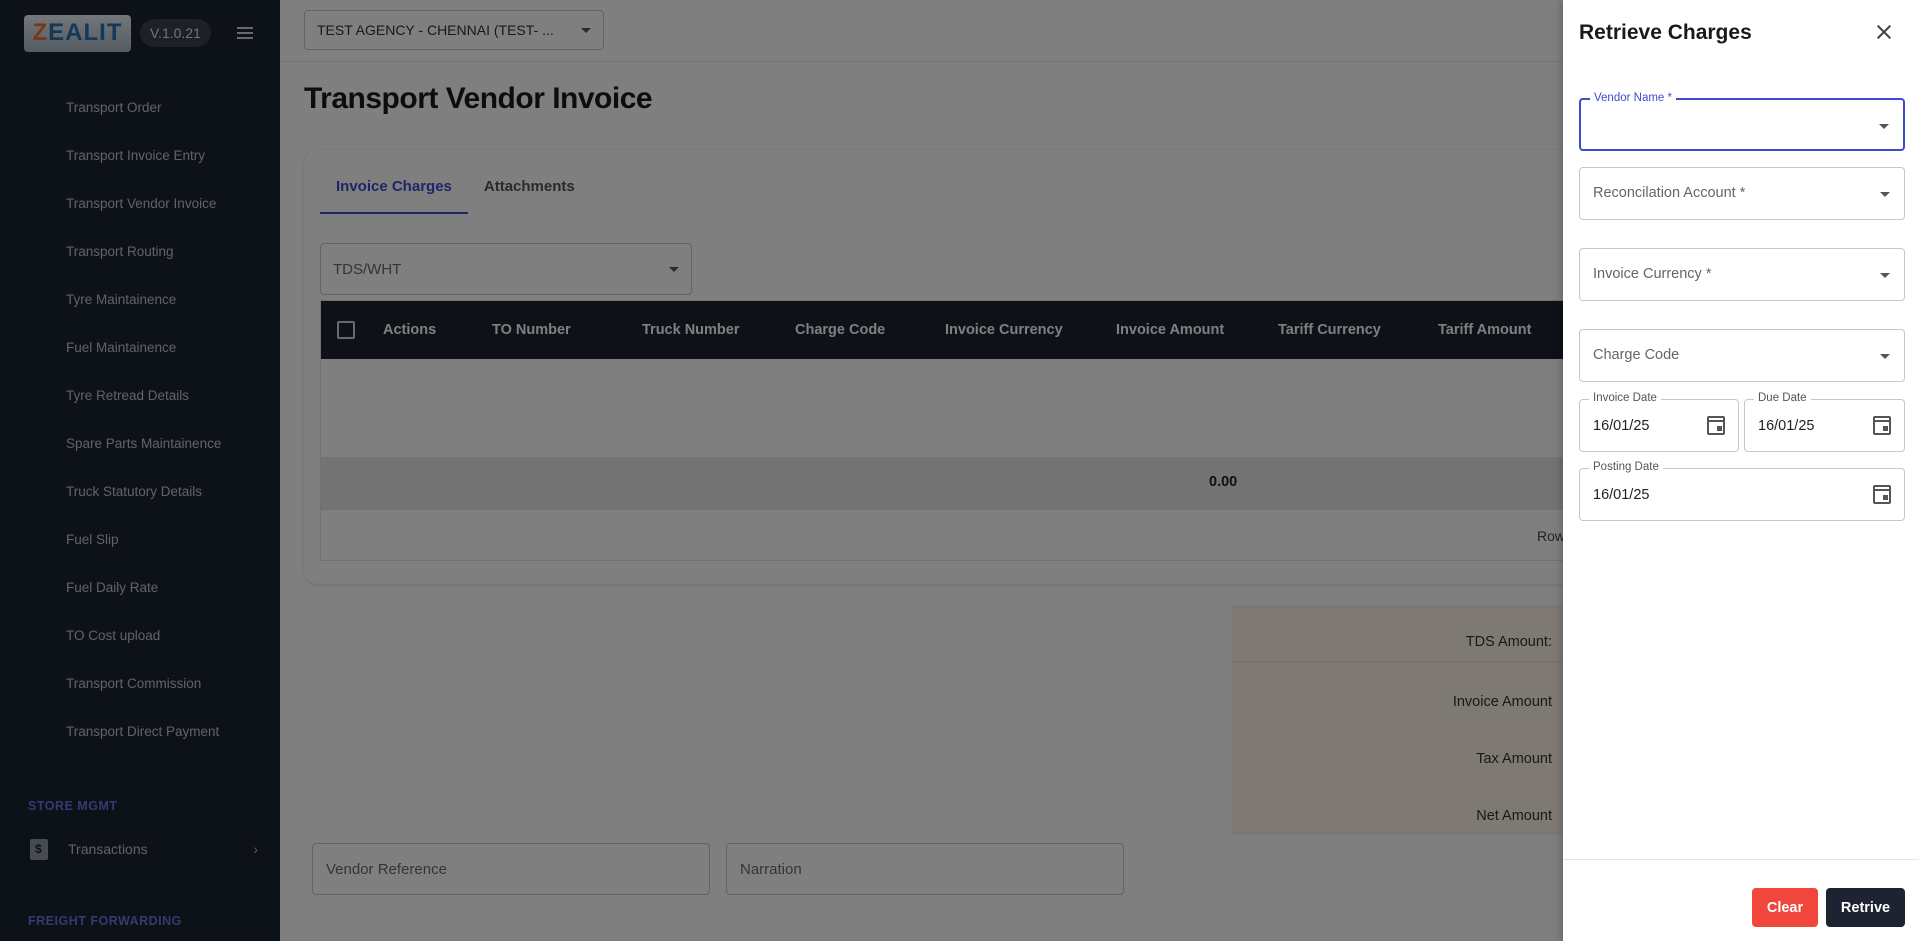  What do you see at coordinates (1665, 32) in the screenshot?
I see `drawer-title: Retrieve Charges` at bounding box center [1665, 32].